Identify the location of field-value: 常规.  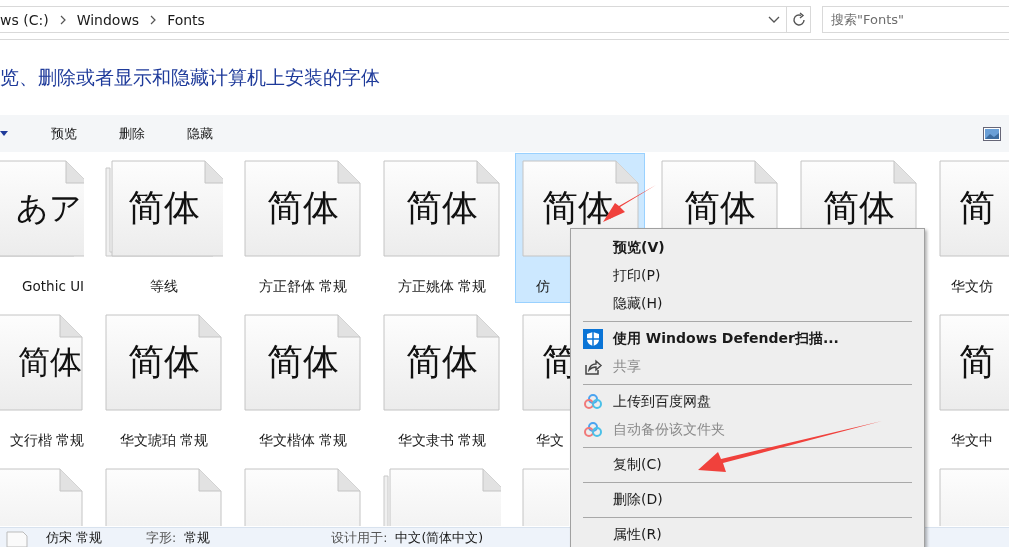
(198, 538).